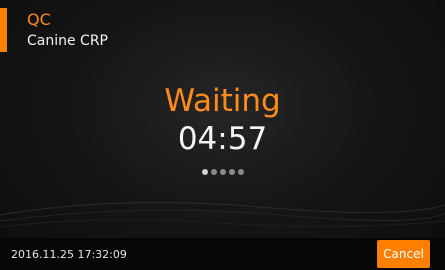 This screenshot has height=270, width=445. I want to click on cancel-button: Cancel, so click(403, 254).